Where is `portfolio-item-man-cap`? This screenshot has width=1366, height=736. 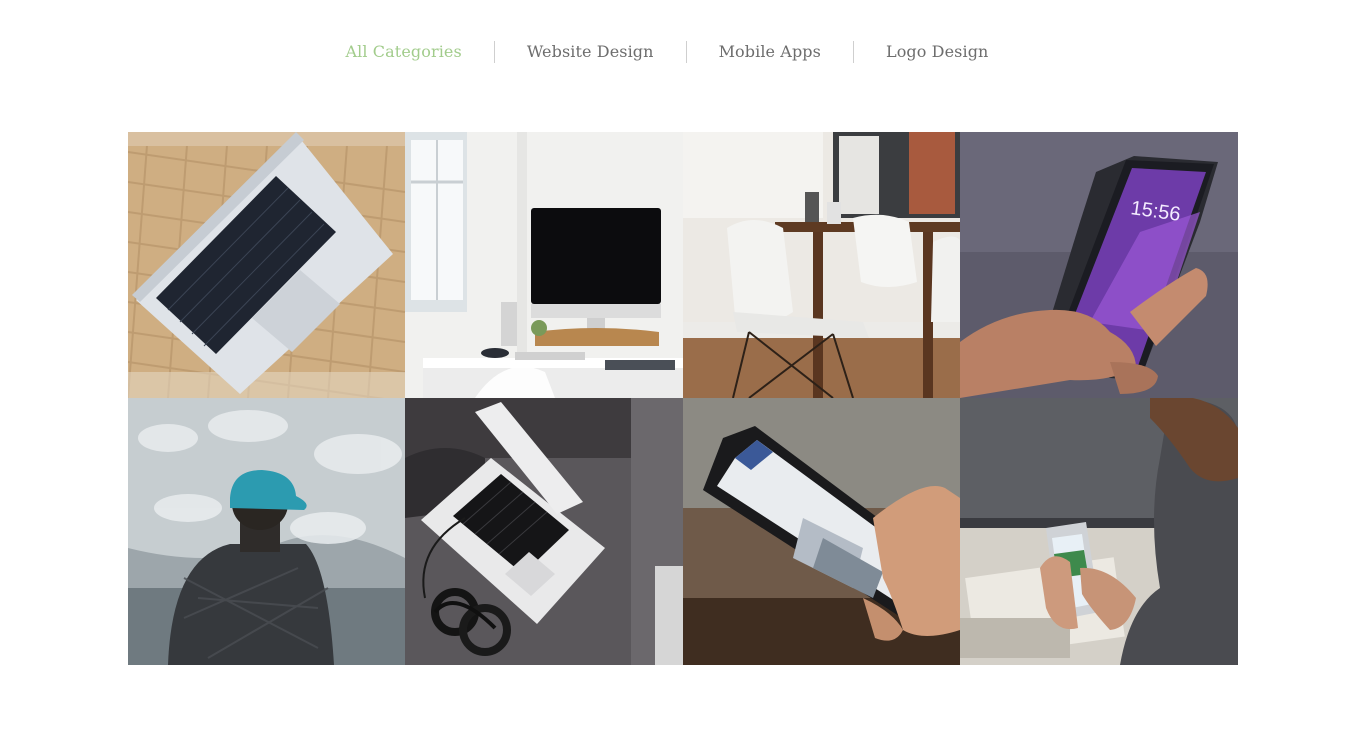 portfolio-item-man-cap is located at coordinates (266, 531).